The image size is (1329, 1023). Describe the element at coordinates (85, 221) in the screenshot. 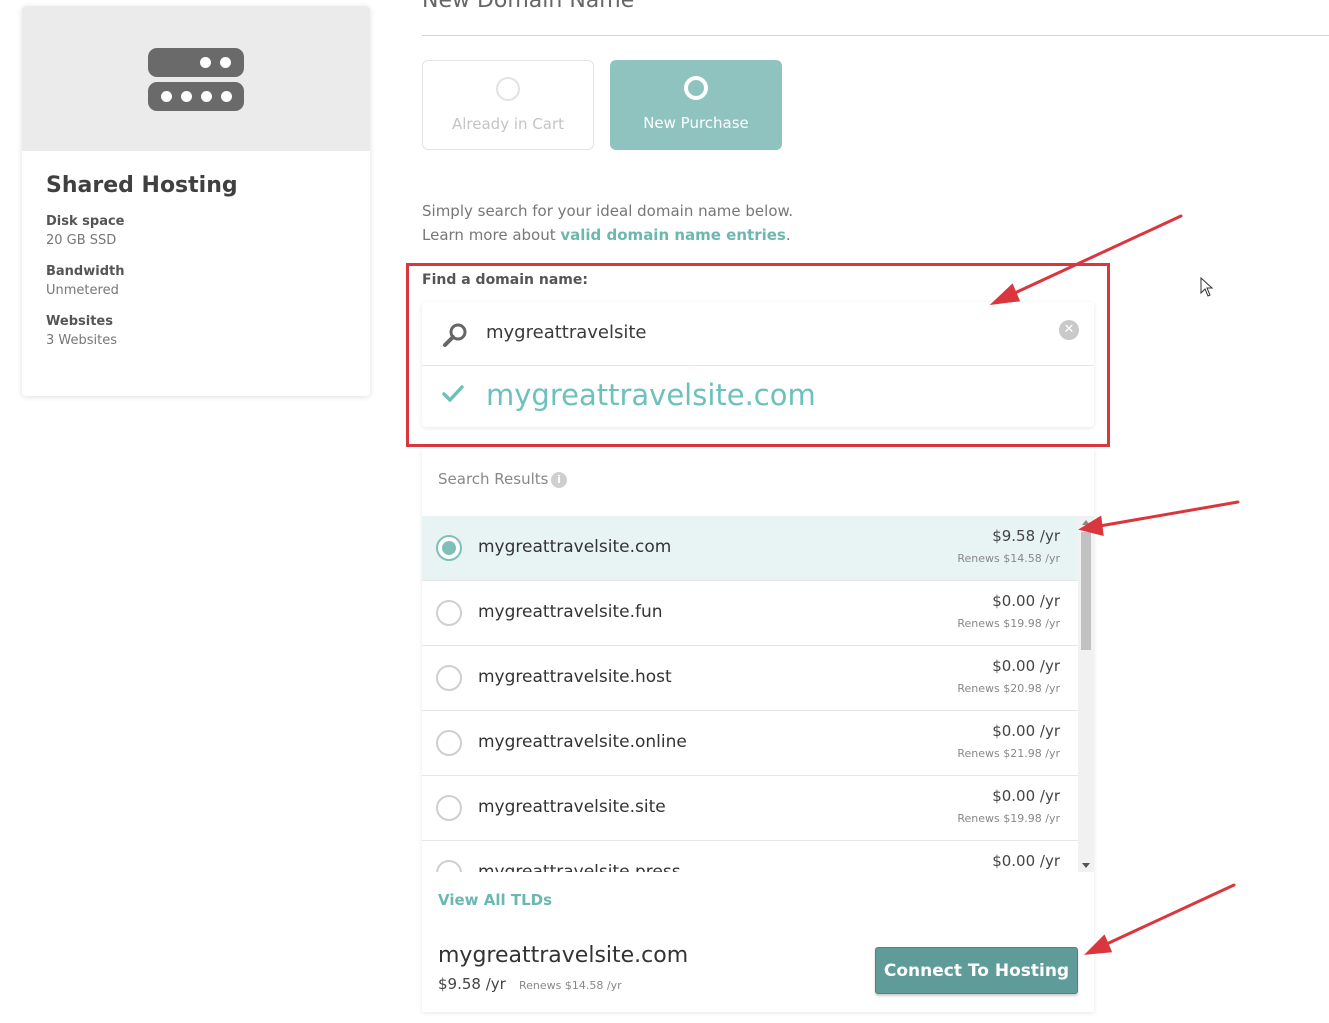

I see `spec-label-disk: Disk space` at that location.